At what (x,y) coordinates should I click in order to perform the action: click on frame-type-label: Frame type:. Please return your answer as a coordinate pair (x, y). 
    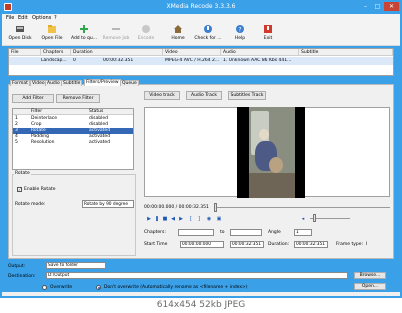
    Looking at the image, I should click on (350, 244).